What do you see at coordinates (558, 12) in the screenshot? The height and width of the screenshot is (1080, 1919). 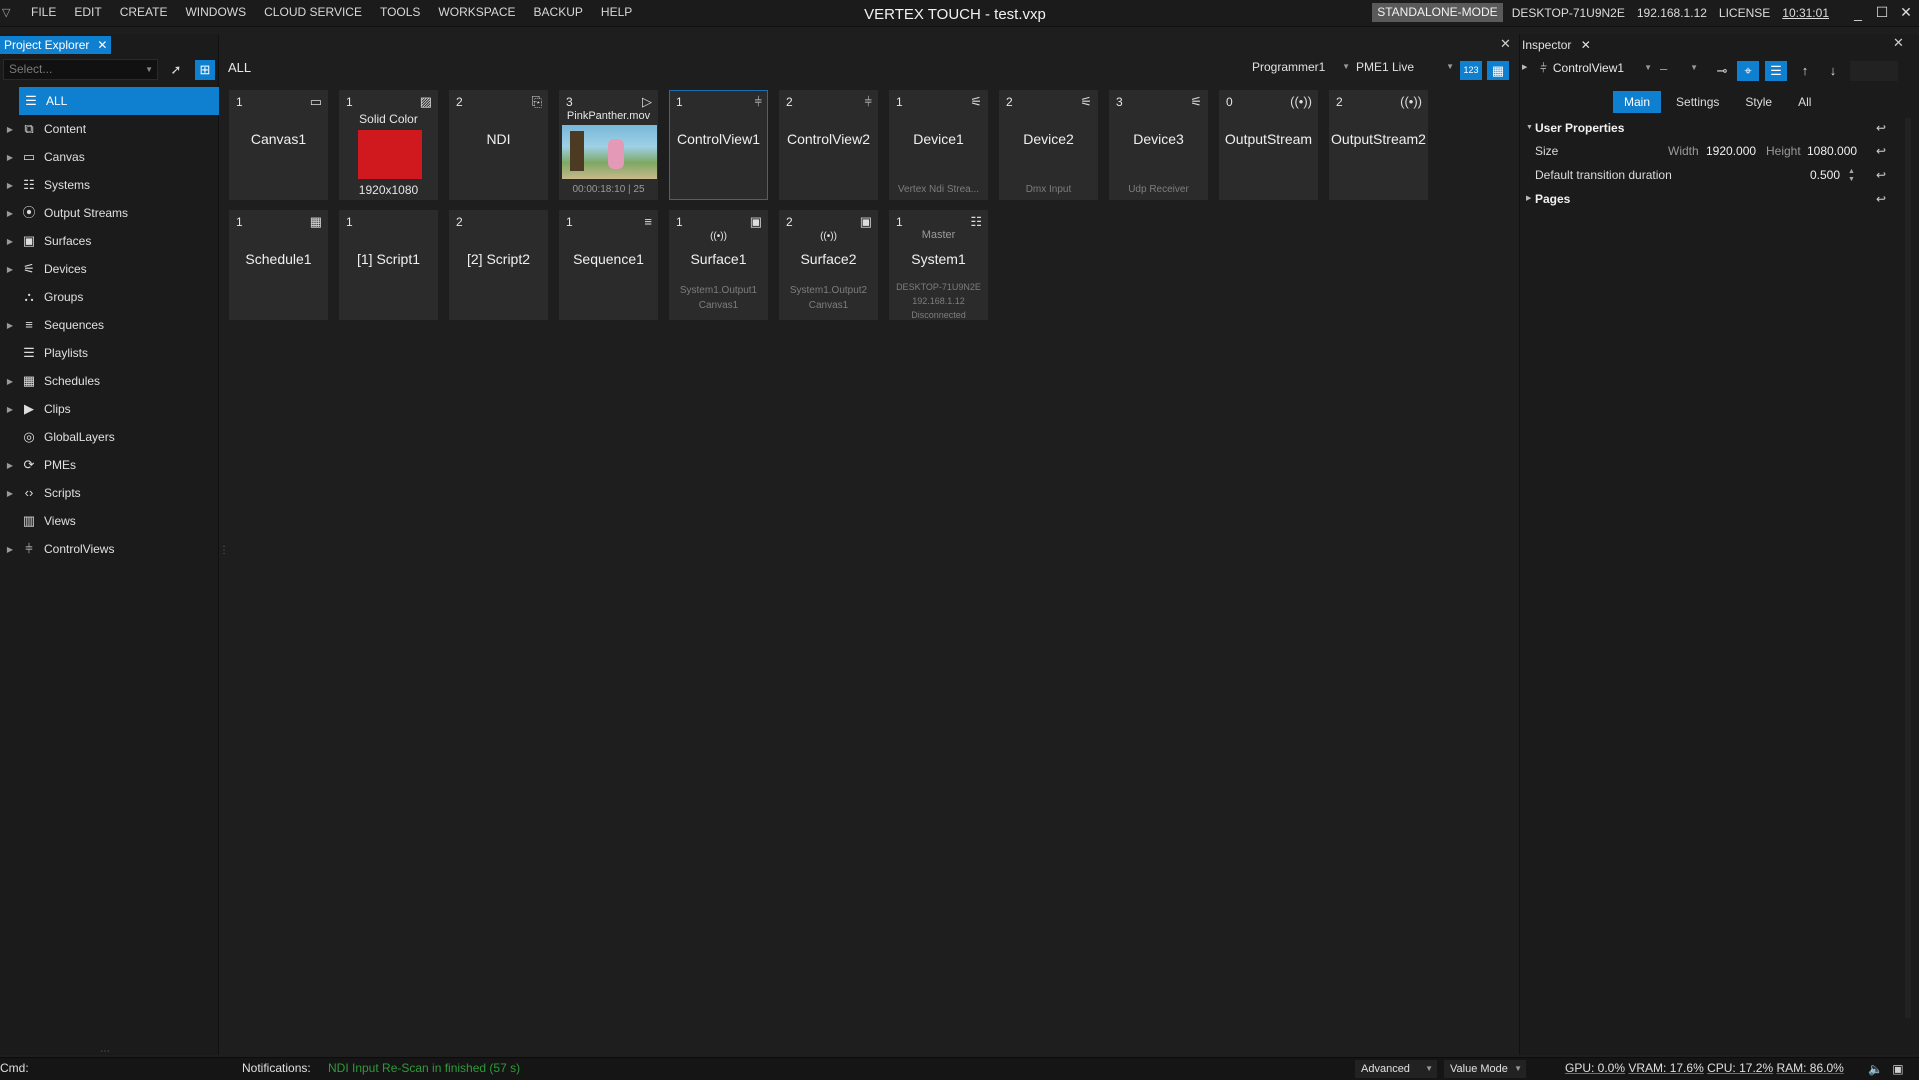 I see `menu-backup: BACKUP` at bounding box center [558, 12].